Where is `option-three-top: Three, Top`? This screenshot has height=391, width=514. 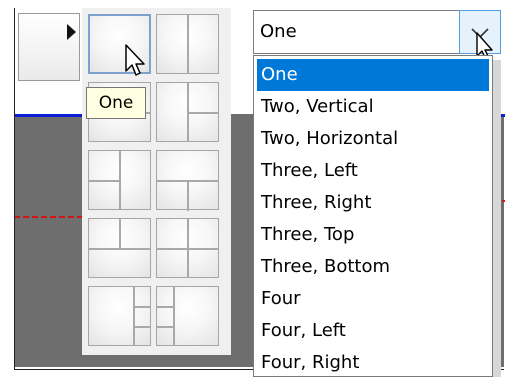 option-three-top: Three, Top is located at coordinates (373, 235).